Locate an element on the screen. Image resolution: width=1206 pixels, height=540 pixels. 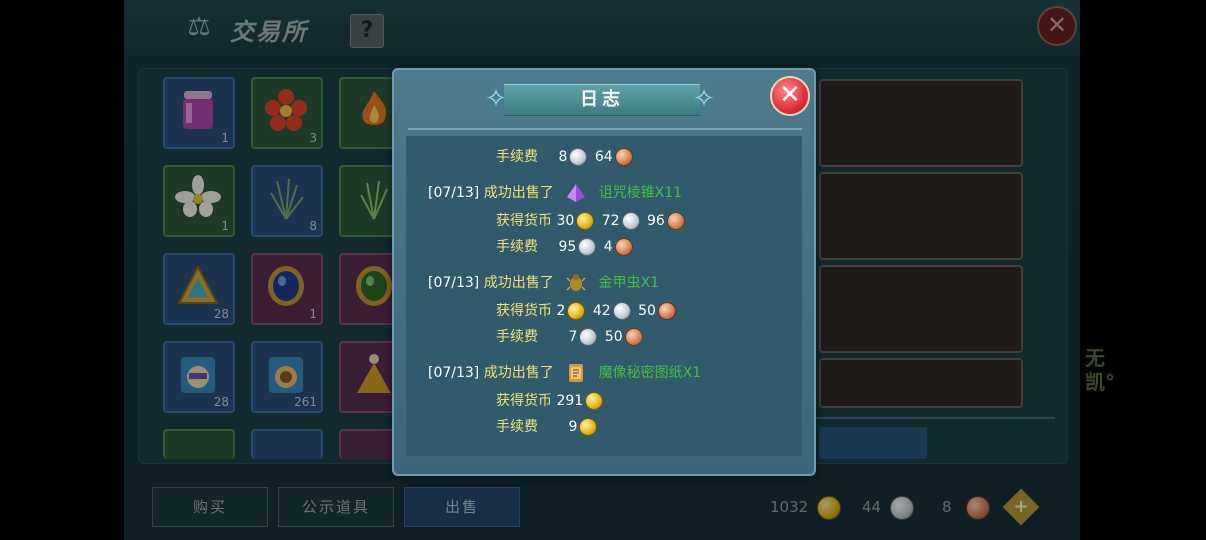
earned-gold: 2 is located at coordinates (561, 311).